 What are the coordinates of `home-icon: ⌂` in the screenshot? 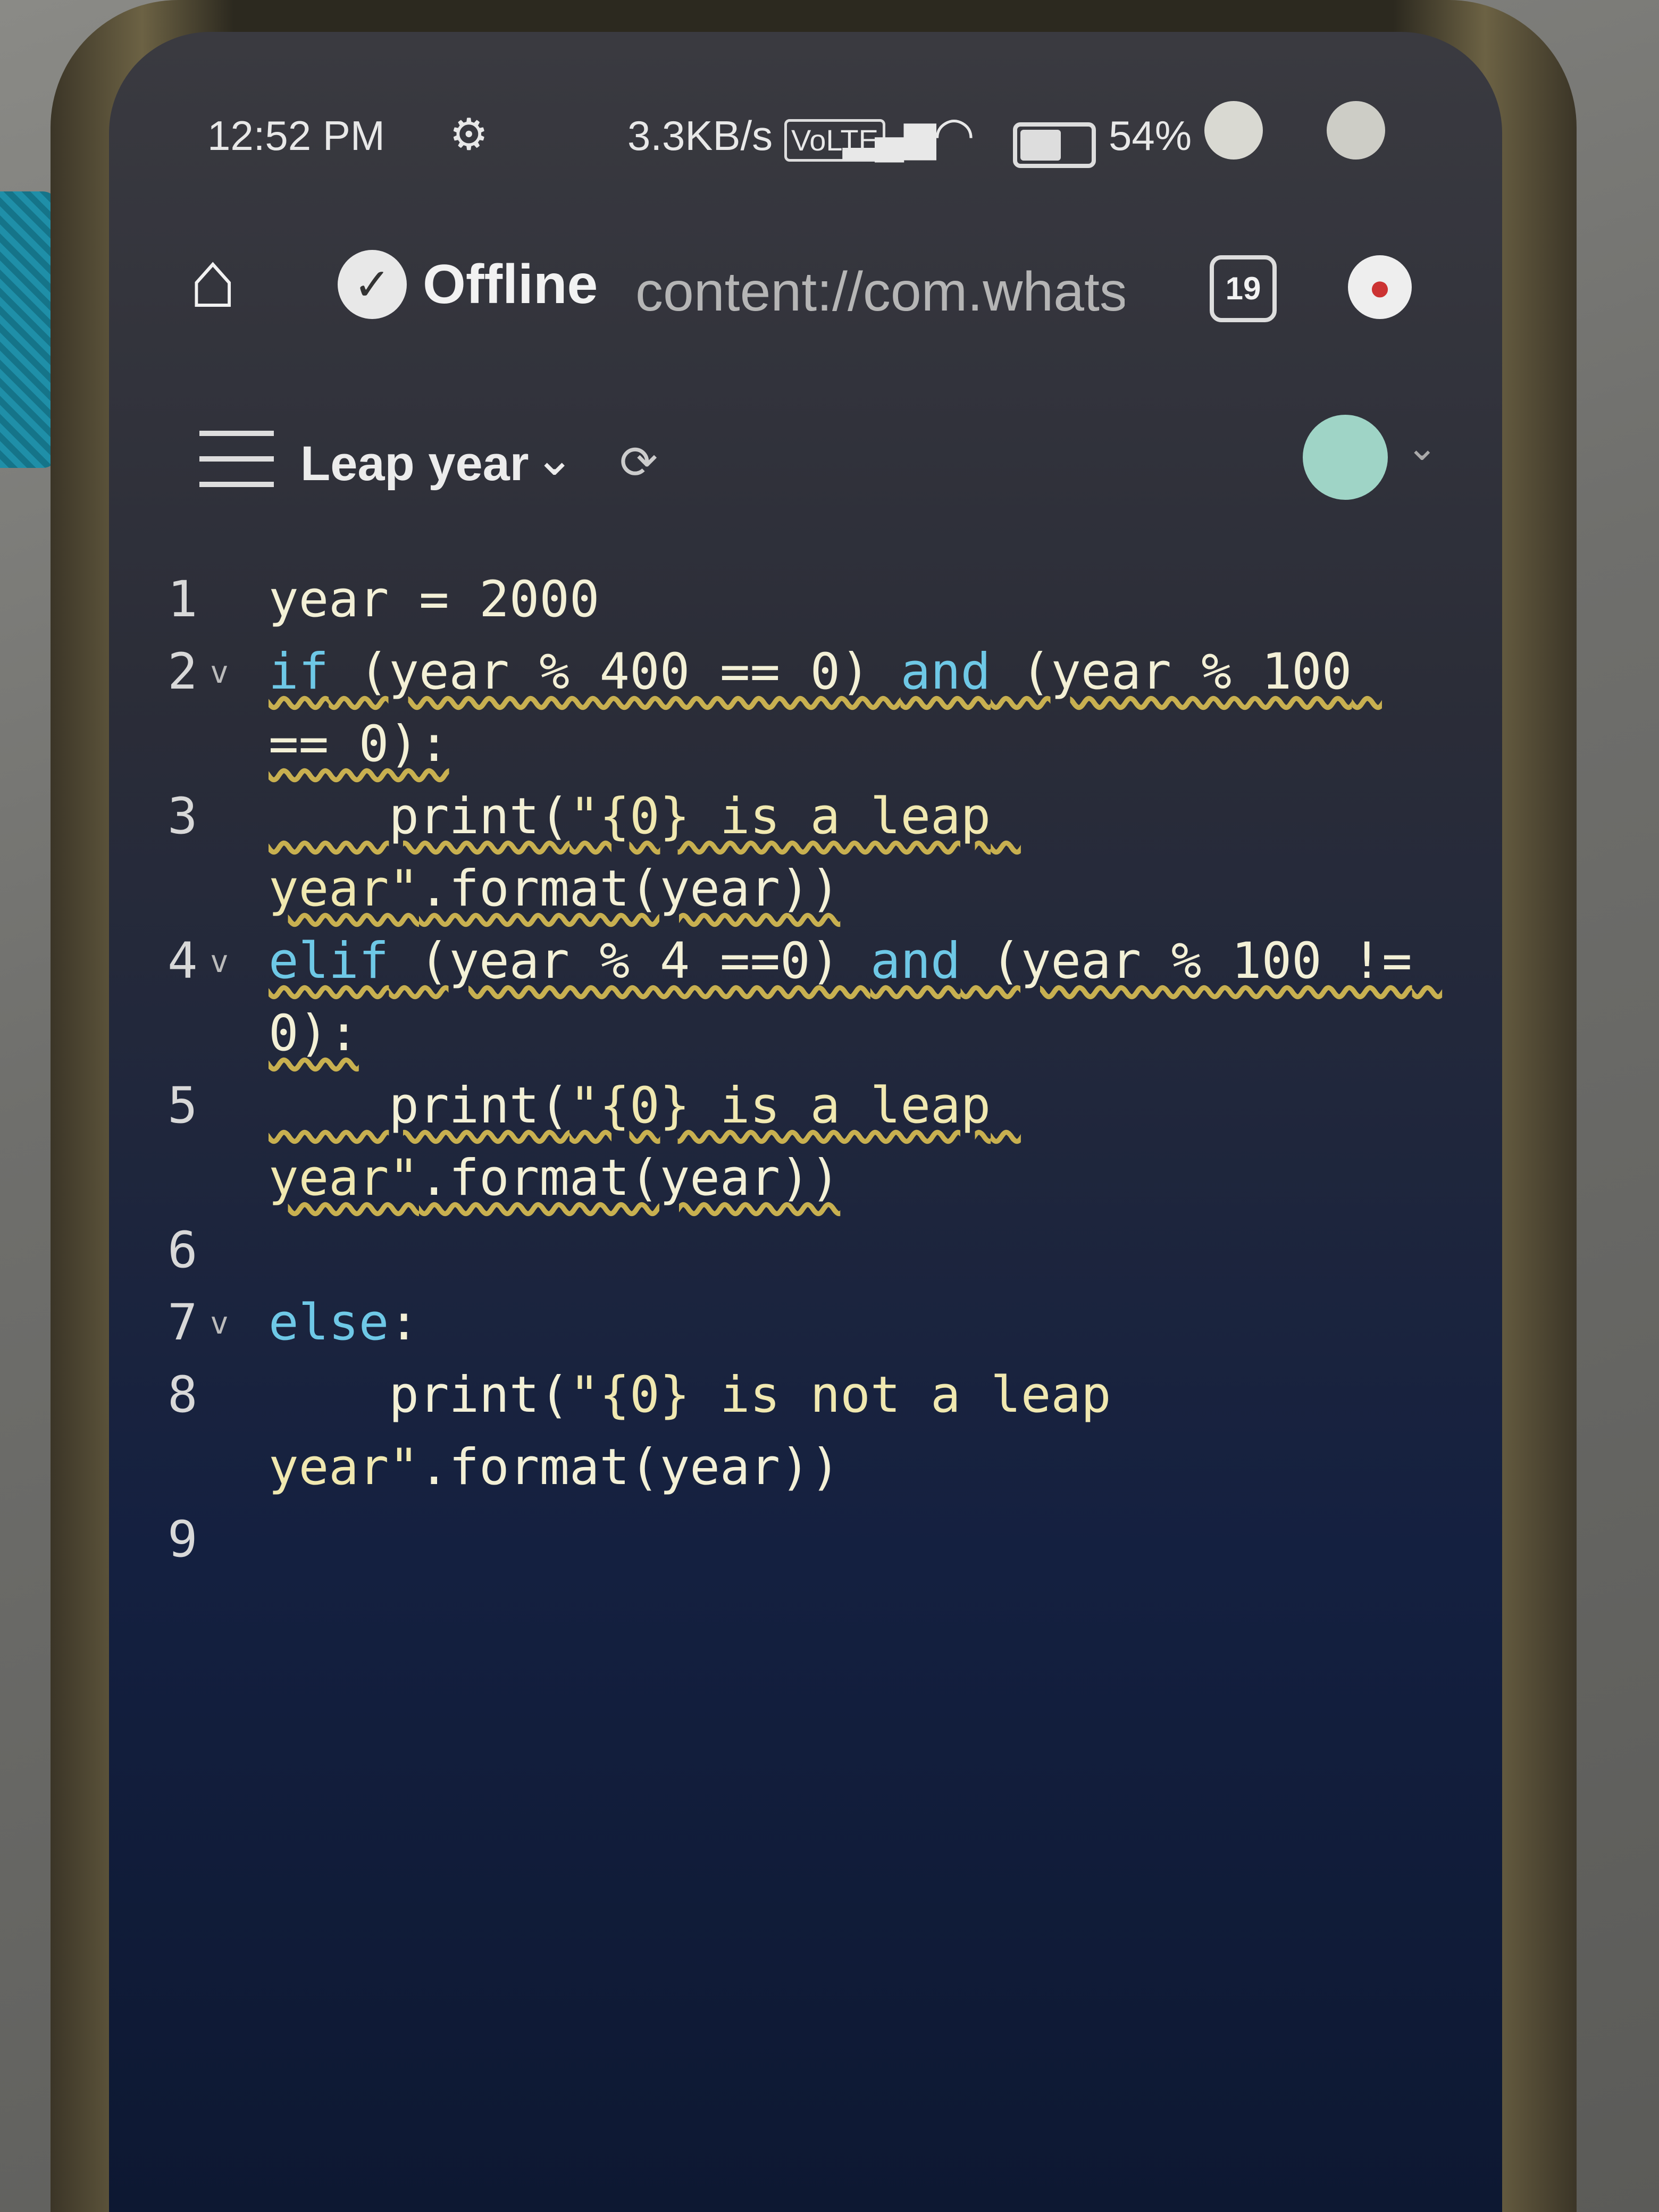 It's located at (213, 279).